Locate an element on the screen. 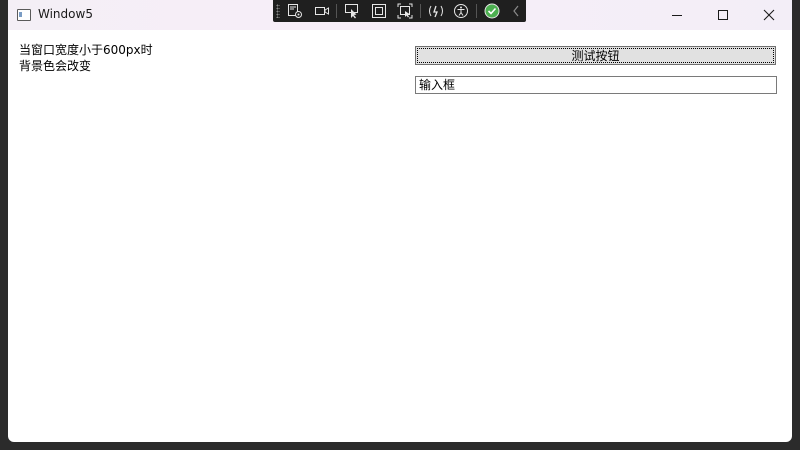 The width and height of the screenshot is (800, 450). minimize-icon is located at coordinates (677, 15).